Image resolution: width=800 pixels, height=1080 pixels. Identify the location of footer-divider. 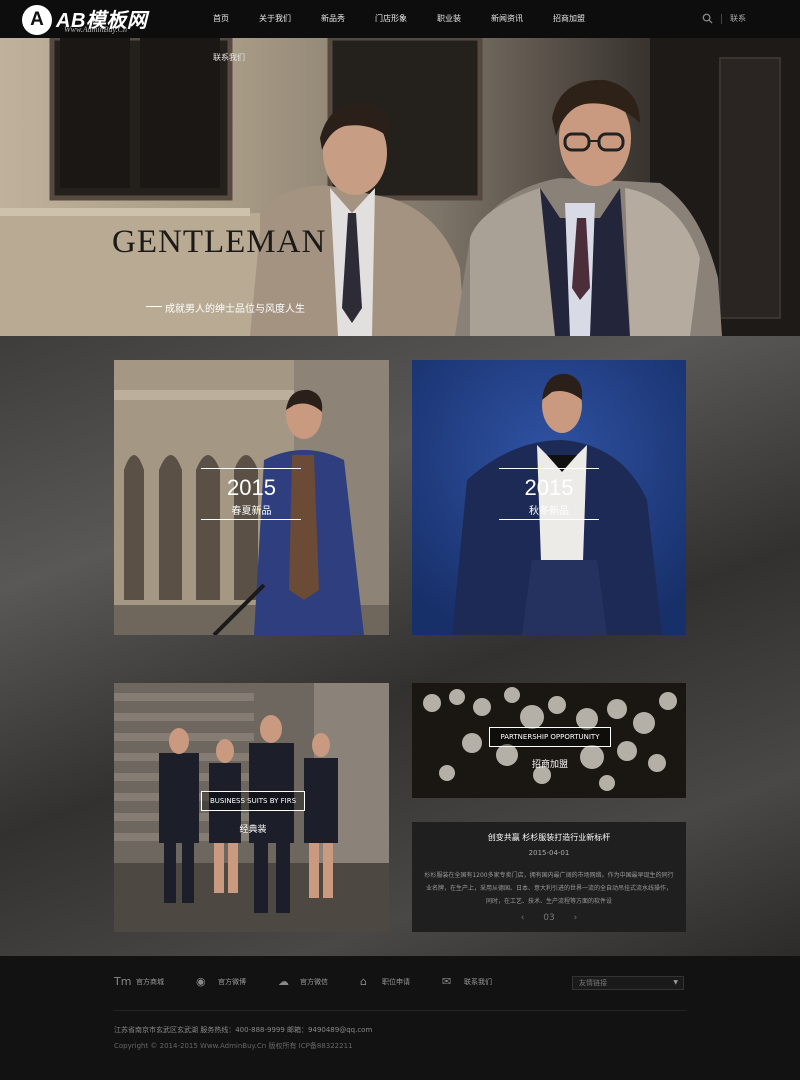
(400, 1010).